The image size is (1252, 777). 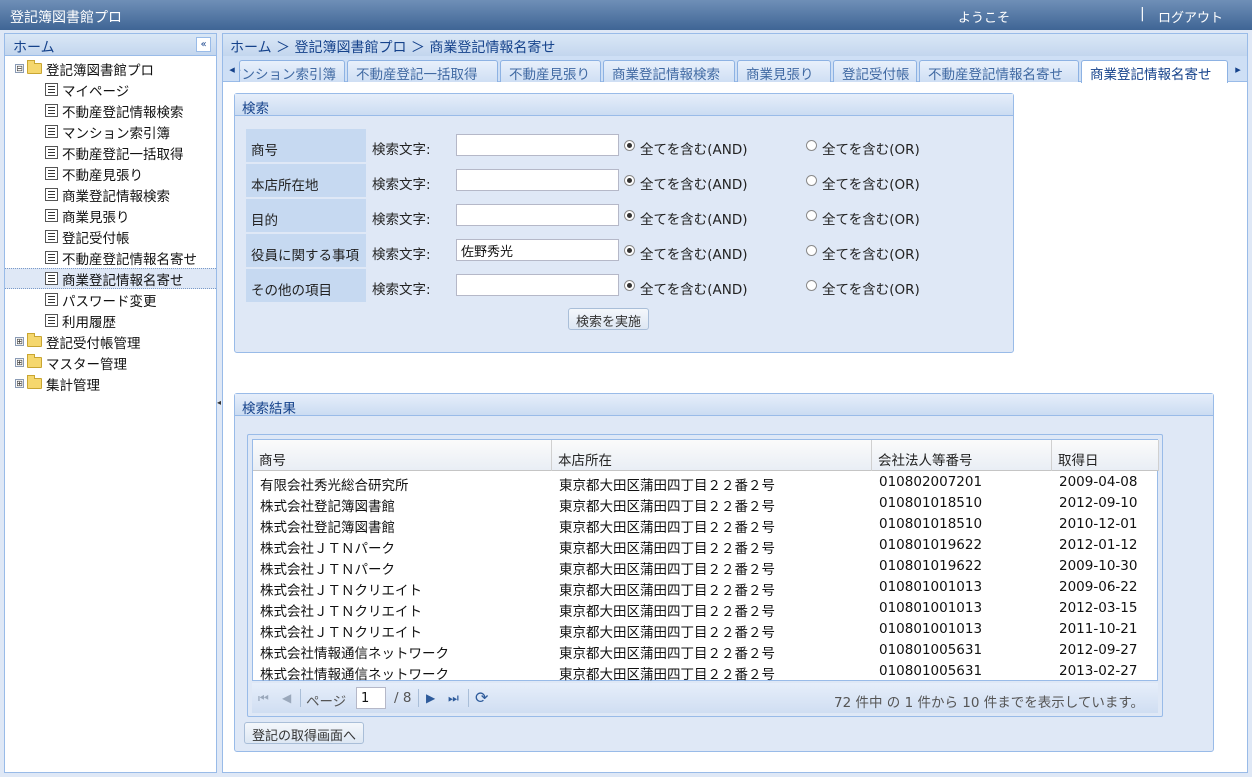 What do you see at coordinates (96, 238) in the screenshot?
I see `sidebar-item-label: 登記受付帳` at bounding box center [96, 238].